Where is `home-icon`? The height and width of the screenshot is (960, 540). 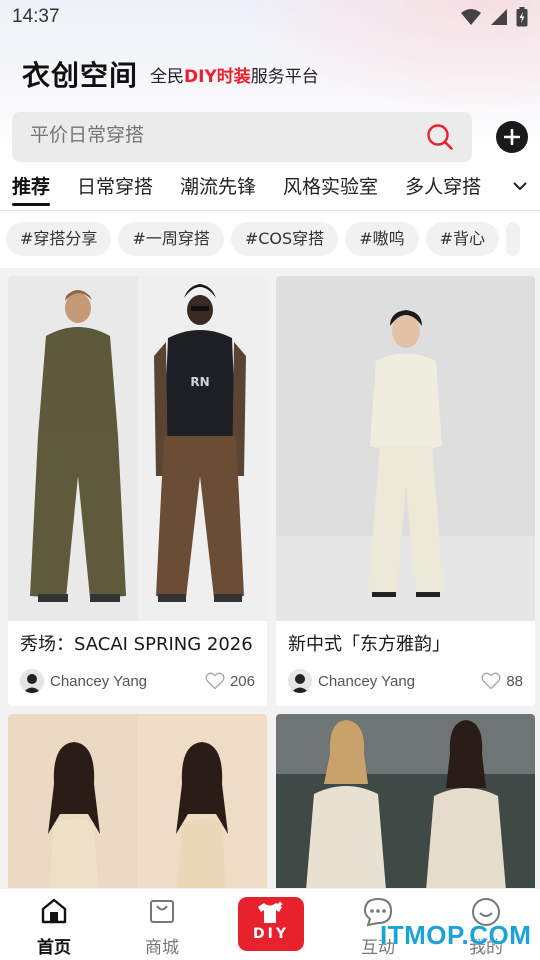
home-icon is located at coordinates (54, 911).